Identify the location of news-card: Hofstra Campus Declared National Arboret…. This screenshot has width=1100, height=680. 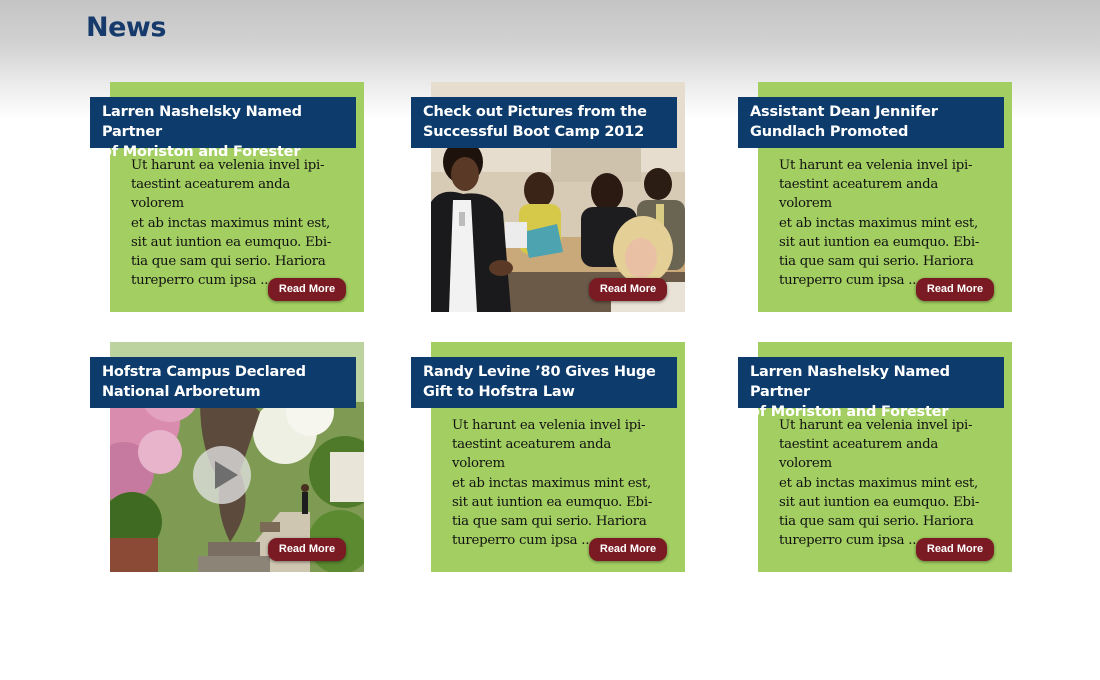
(227, 457).